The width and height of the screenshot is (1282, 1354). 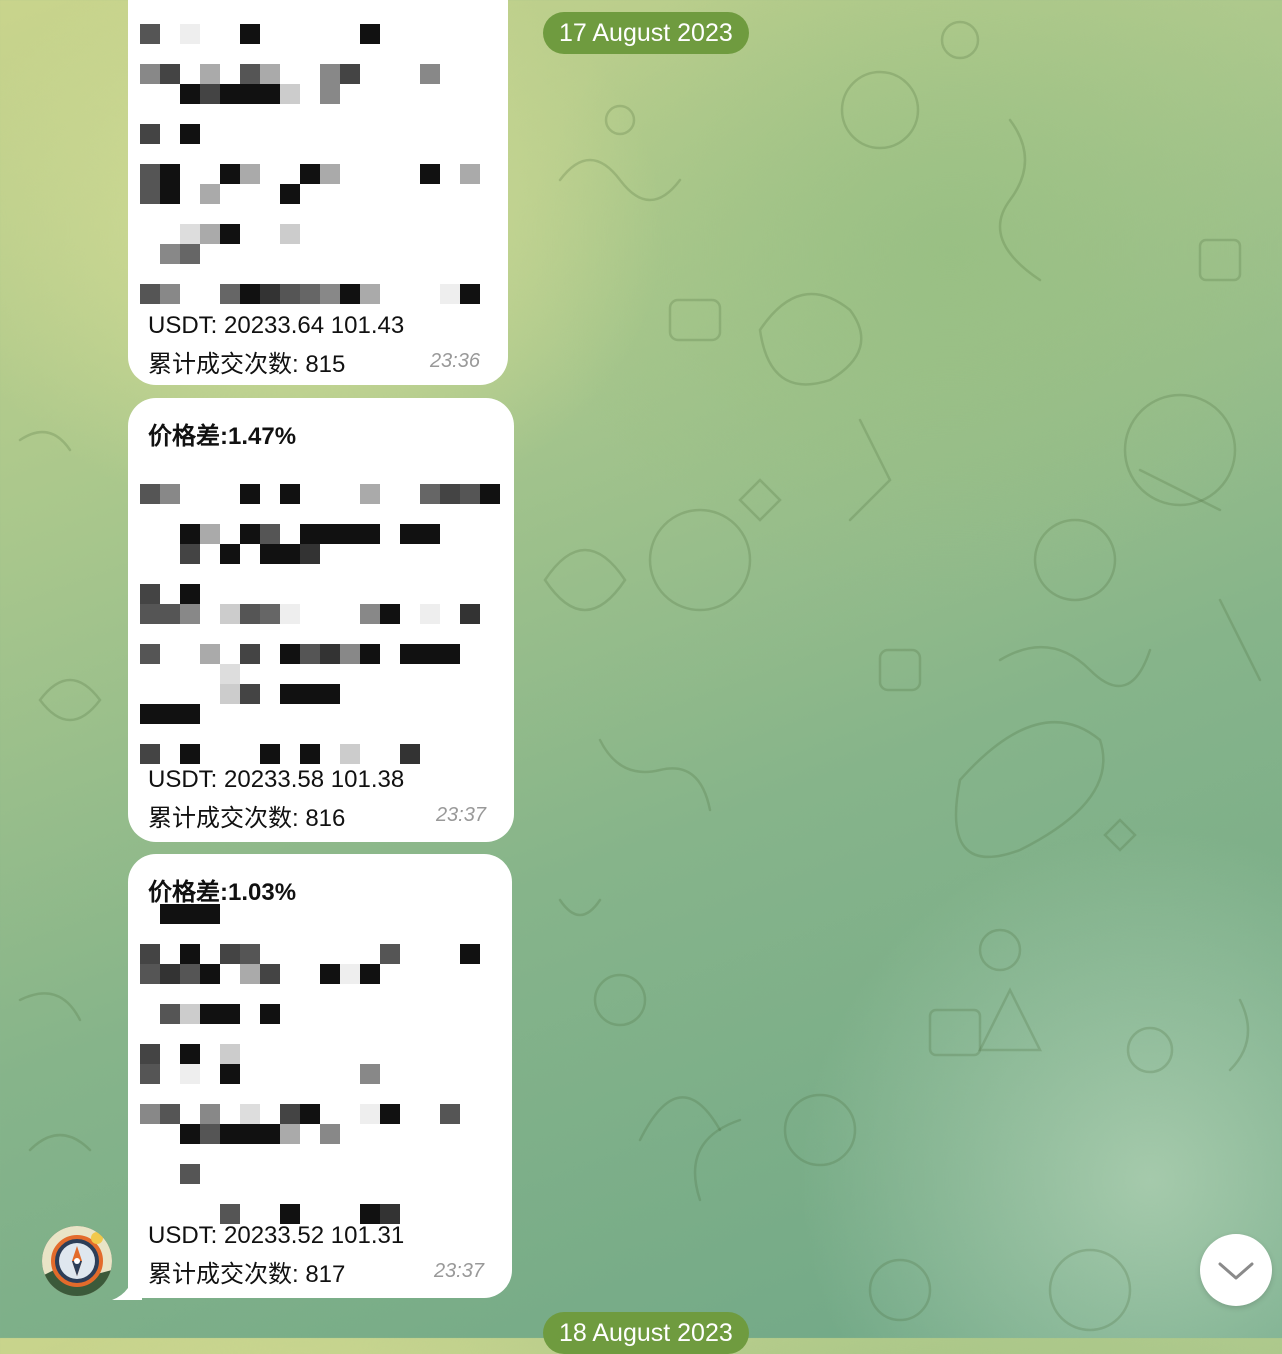 I want to click on scroll-to-bottom-button, so click(x=1236, y=1270).